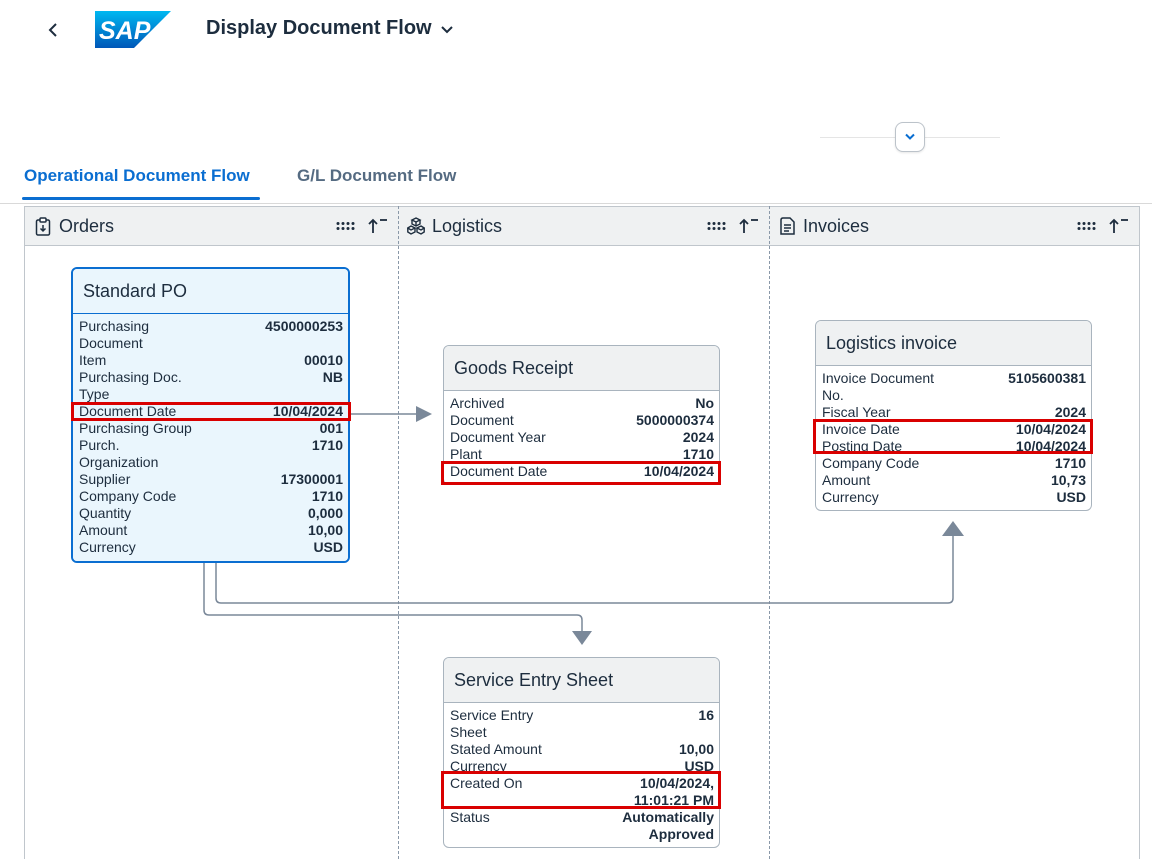 This screenshot has height=859, width=1152. Describe the element at coordinates (103, 530) in the screenshot. I see `detail-label: Amount` at that location.